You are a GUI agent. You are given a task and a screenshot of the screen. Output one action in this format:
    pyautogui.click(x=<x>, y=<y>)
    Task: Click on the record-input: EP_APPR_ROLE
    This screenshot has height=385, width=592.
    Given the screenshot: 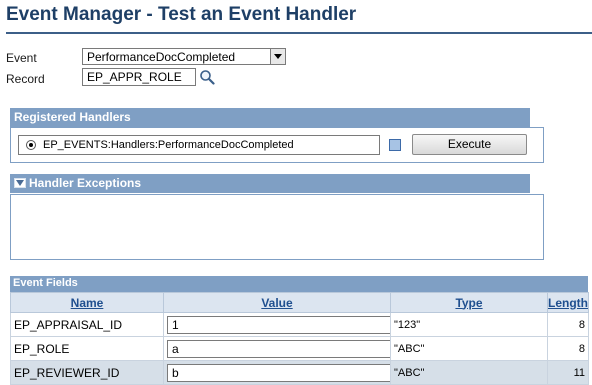 What is the action you would take?
    pyautogui.click(x=139, y=77)
    